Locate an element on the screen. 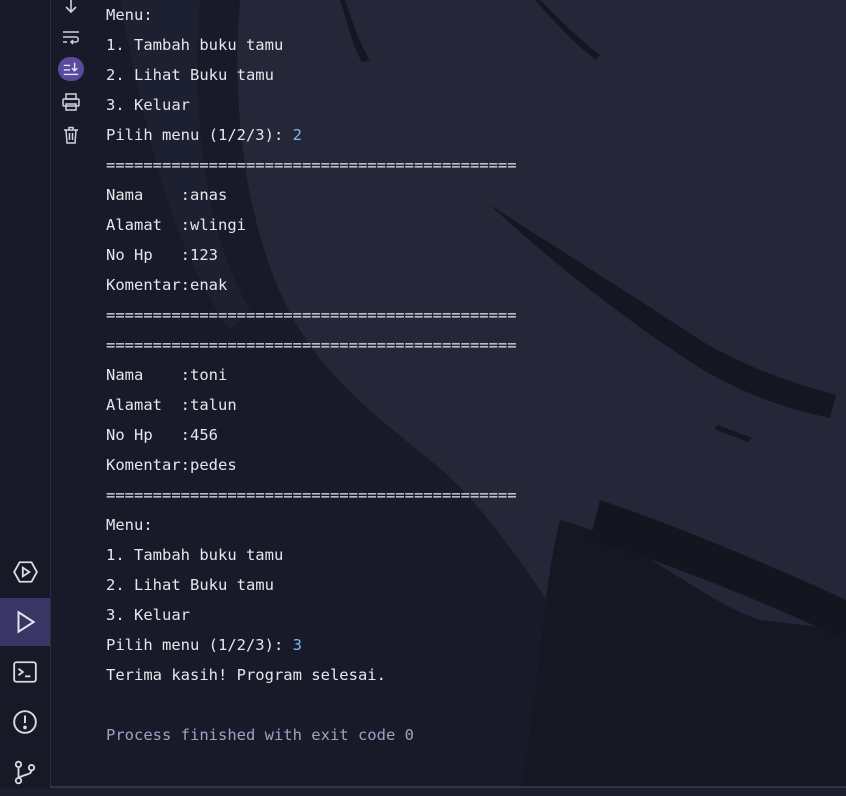 The image size is (846, 796). git-button is located at coordinates (25, 772).